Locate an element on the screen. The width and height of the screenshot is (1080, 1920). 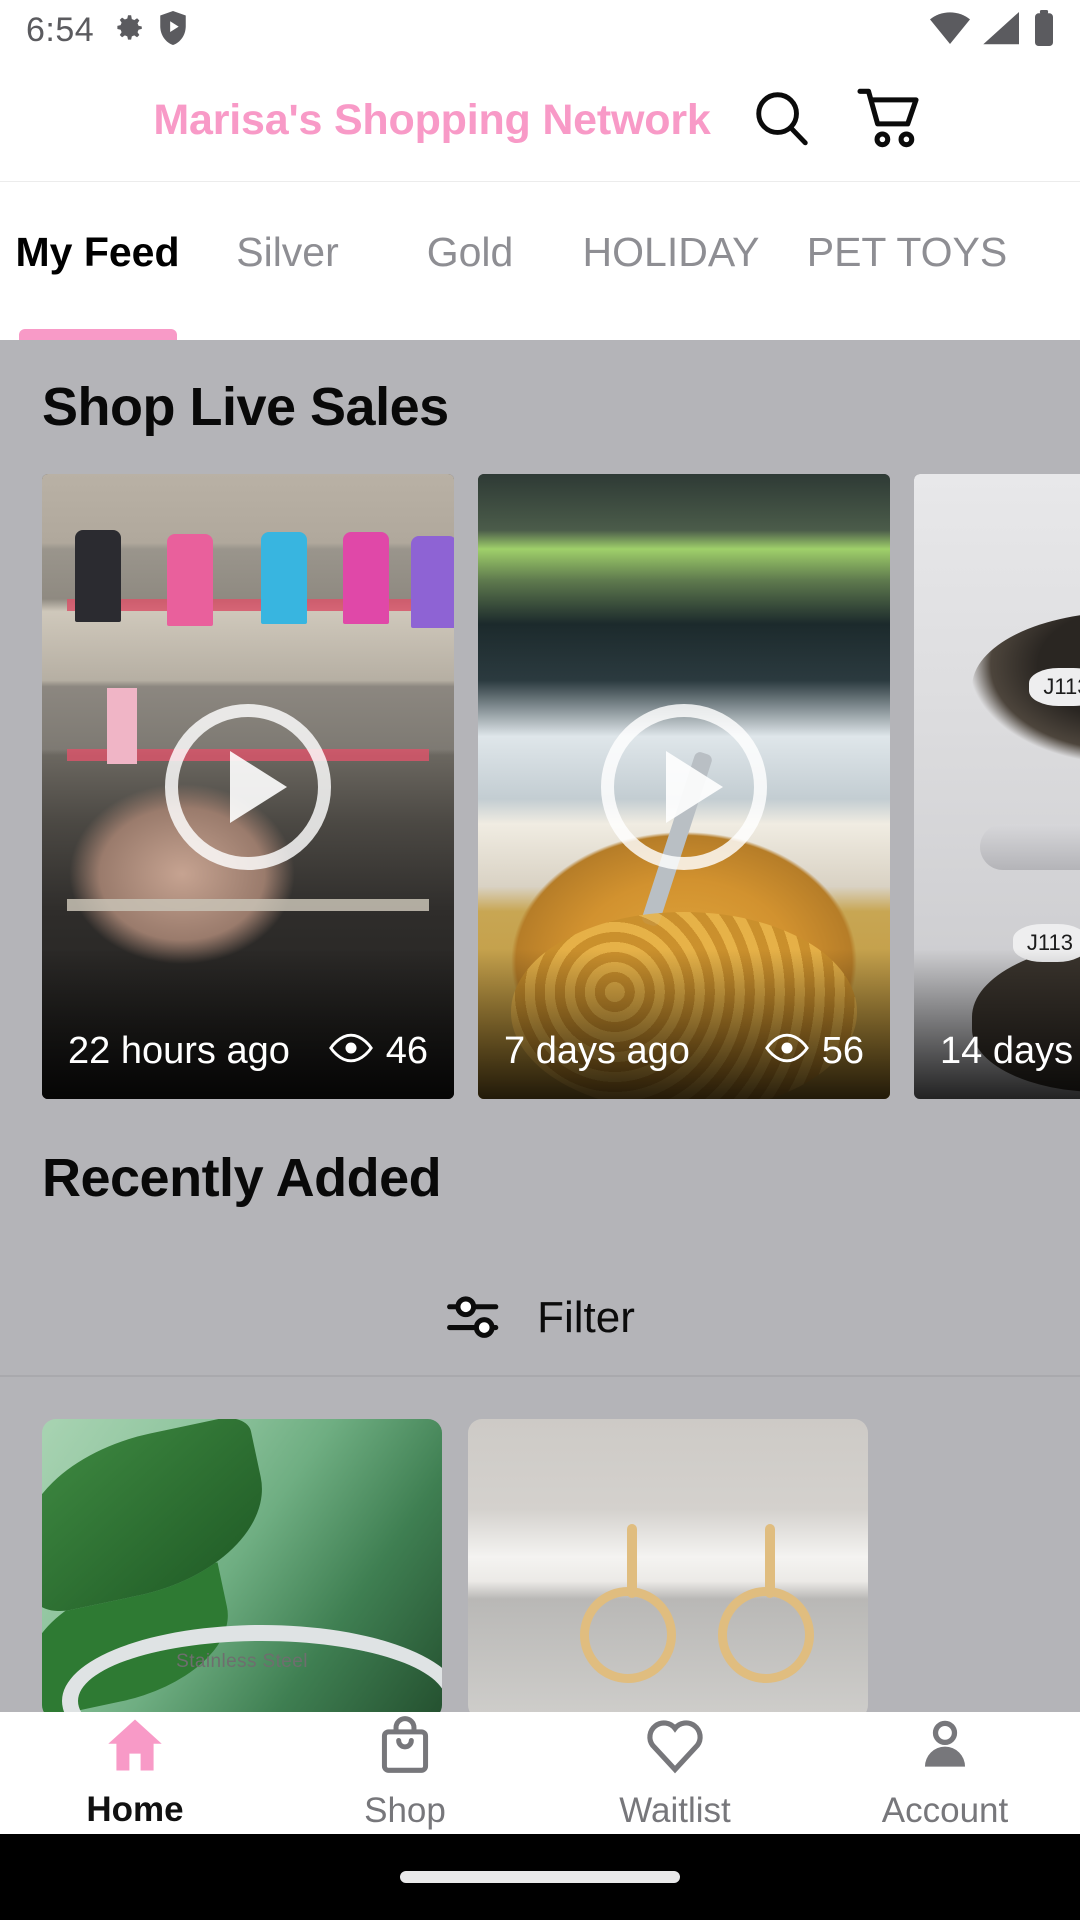
status-bar-system-icons is located at coordinates (992, 30).